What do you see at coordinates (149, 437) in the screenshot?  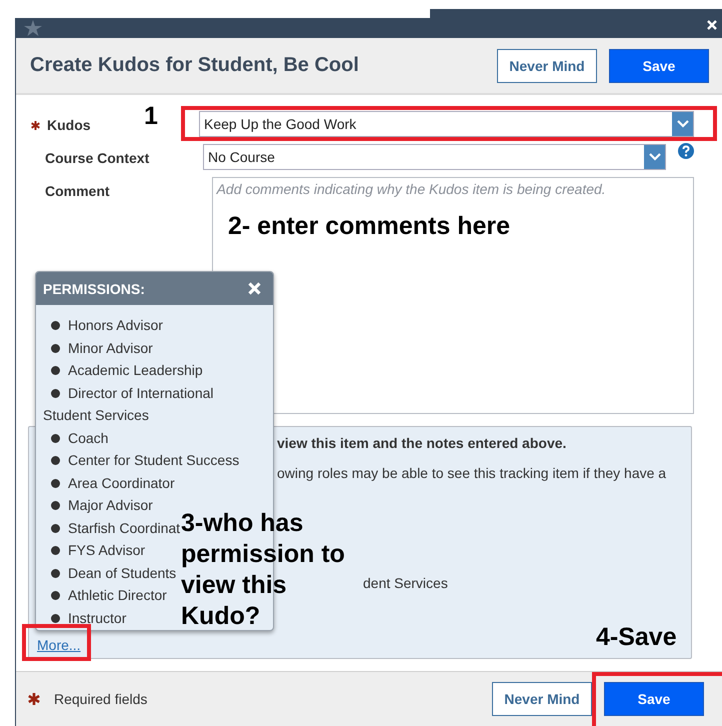 I see `role-item: Coach` at bounding box center [149, 437].